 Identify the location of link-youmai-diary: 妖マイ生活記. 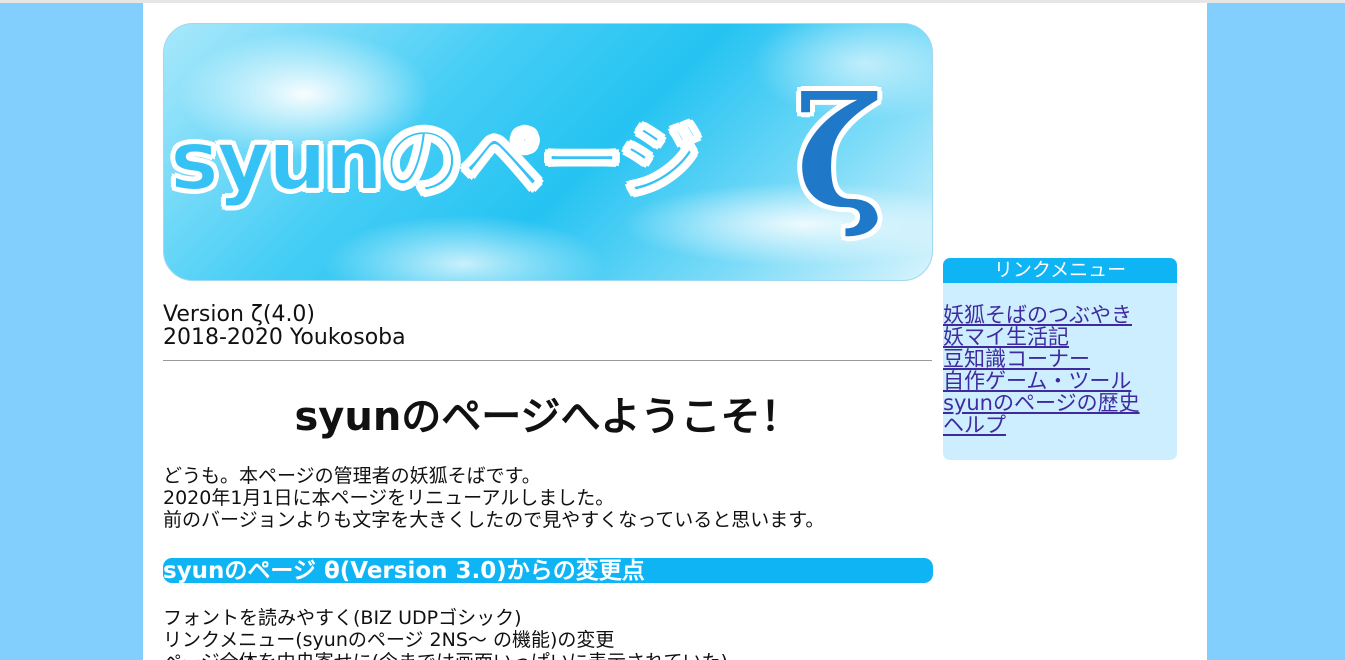
(1060, 337).